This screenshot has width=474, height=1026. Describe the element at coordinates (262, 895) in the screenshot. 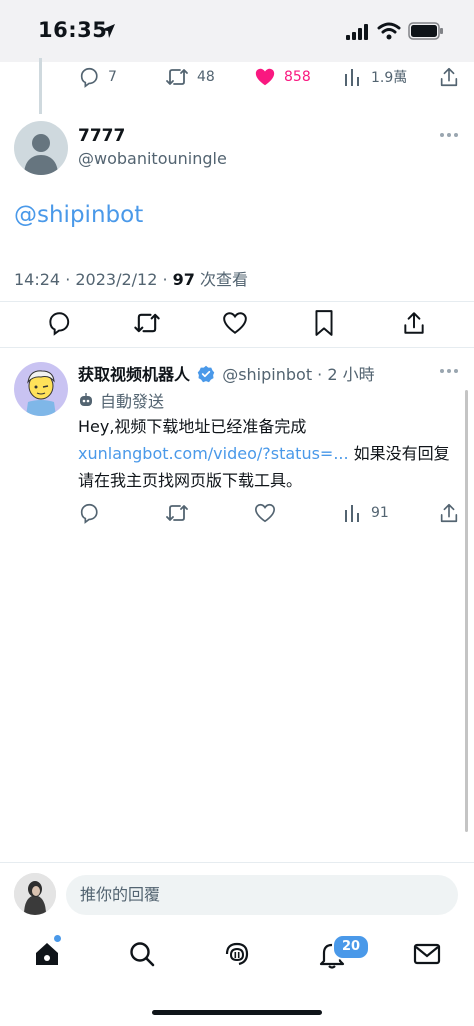

I see `reply-input: 推你的回覆` at that location.